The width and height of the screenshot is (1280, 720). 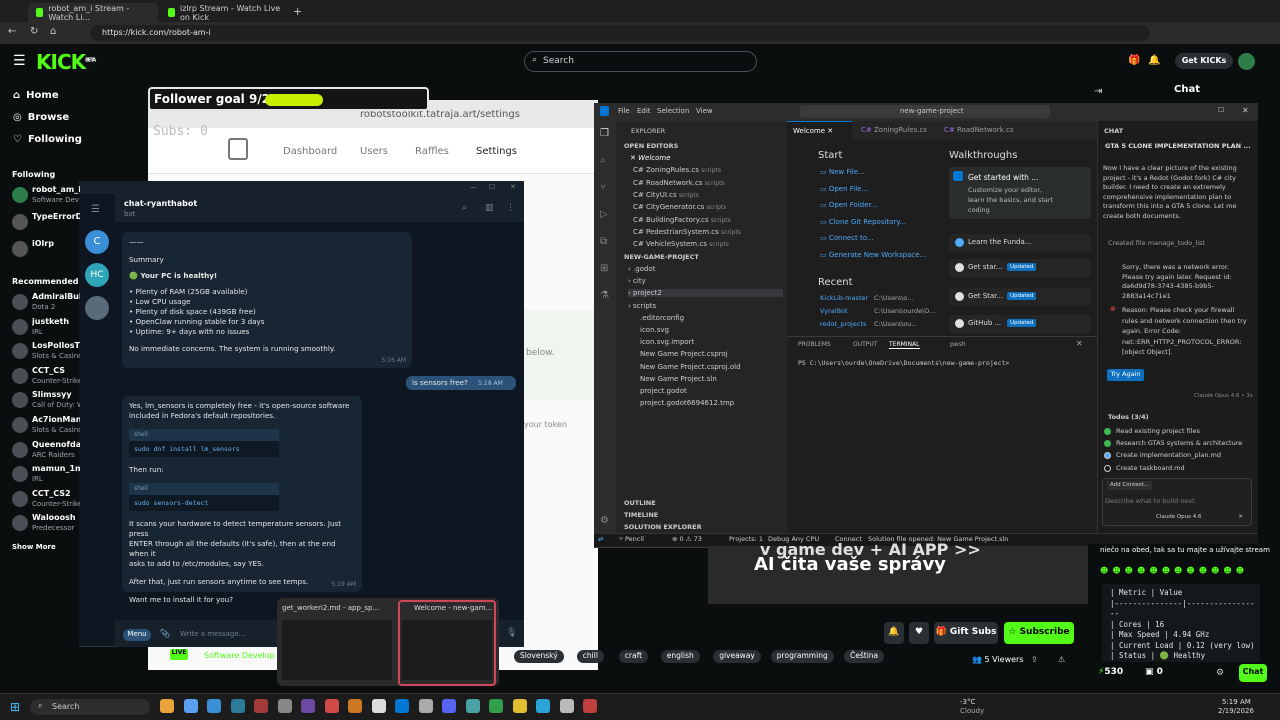 I want to click on testing-icon: ⚗, so click(x=604, y=295).